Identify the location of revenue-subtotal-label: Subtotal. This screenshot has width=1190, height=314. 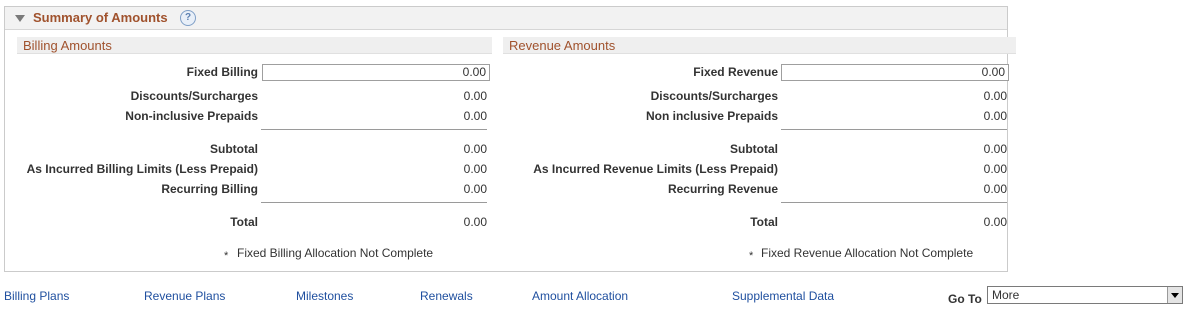
(754, 149).